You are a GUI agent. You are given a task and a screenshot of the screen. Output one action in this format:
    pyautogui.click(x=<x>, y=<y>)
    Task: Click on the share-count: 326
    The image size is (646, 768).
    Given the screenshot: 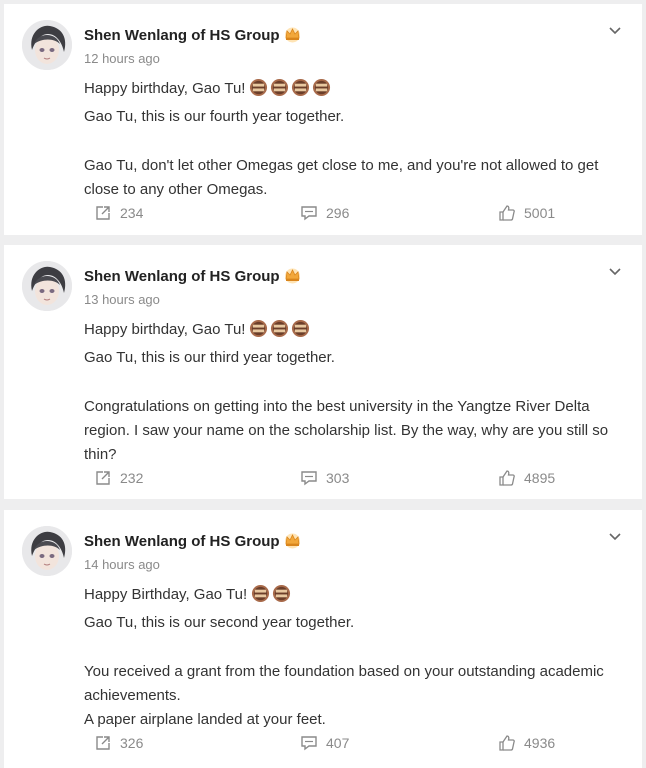 What is the action you would take?
    pyautogui.click(x=132, y=743)
    